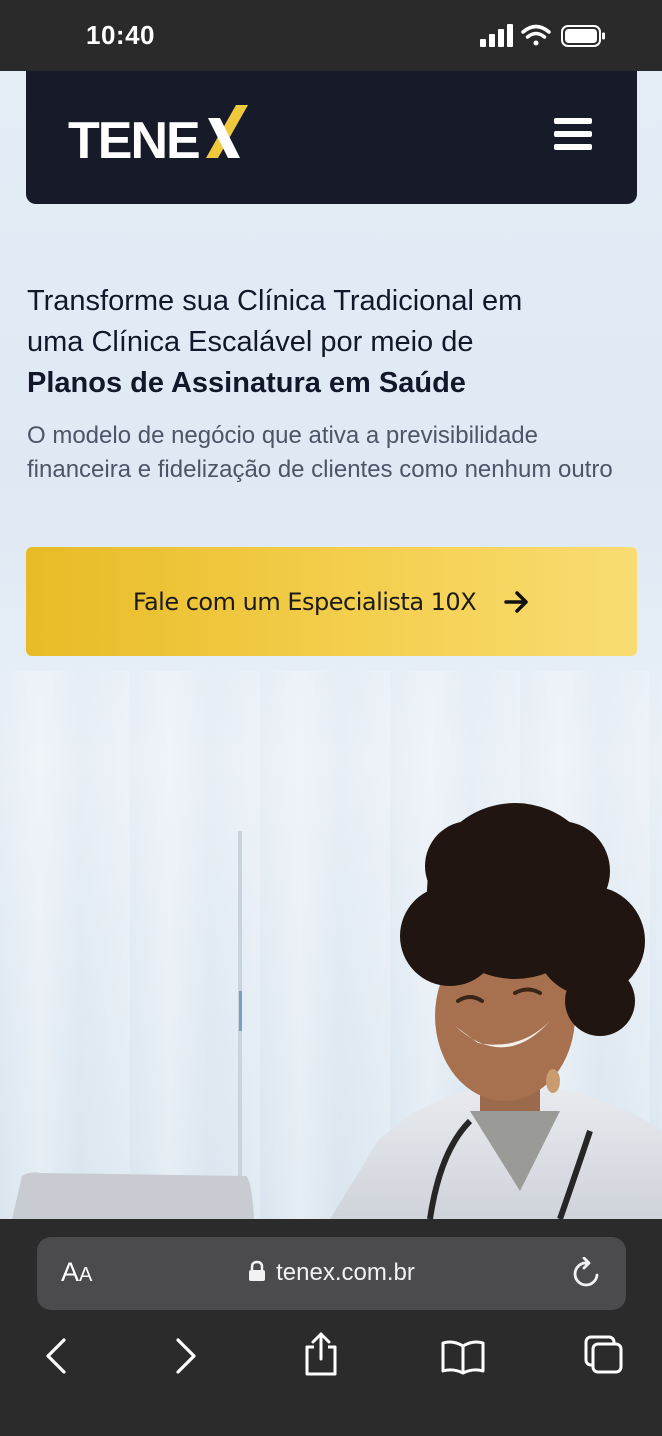 Image resolution: width=662 pixels, height=1436 pixels. What do you see at coordinates (345, 1272) in the screenshot?
I see `url-text: tenex.com.br` at bounding box center [345, 1272].